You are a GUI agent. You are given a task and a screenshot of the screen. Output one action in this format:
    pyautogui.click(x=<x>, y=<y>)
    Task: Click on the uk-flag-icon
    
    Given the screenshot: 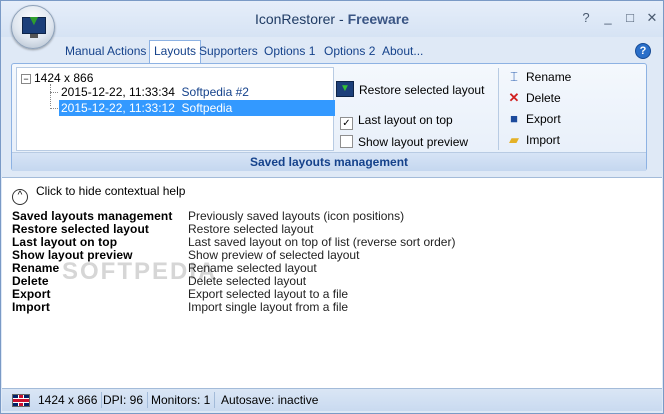 What is the action you would take?
    pyautogui.click(x=21, y=400)
    